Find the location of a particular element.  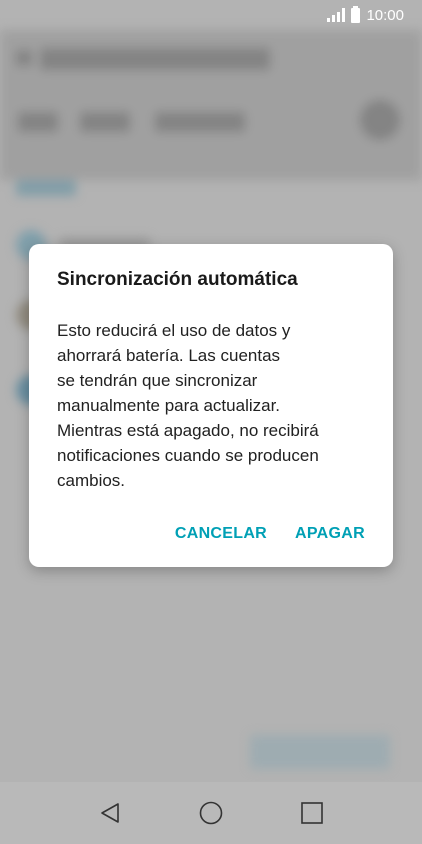

status-time: 10:00 is located at coordinates (385, 15).